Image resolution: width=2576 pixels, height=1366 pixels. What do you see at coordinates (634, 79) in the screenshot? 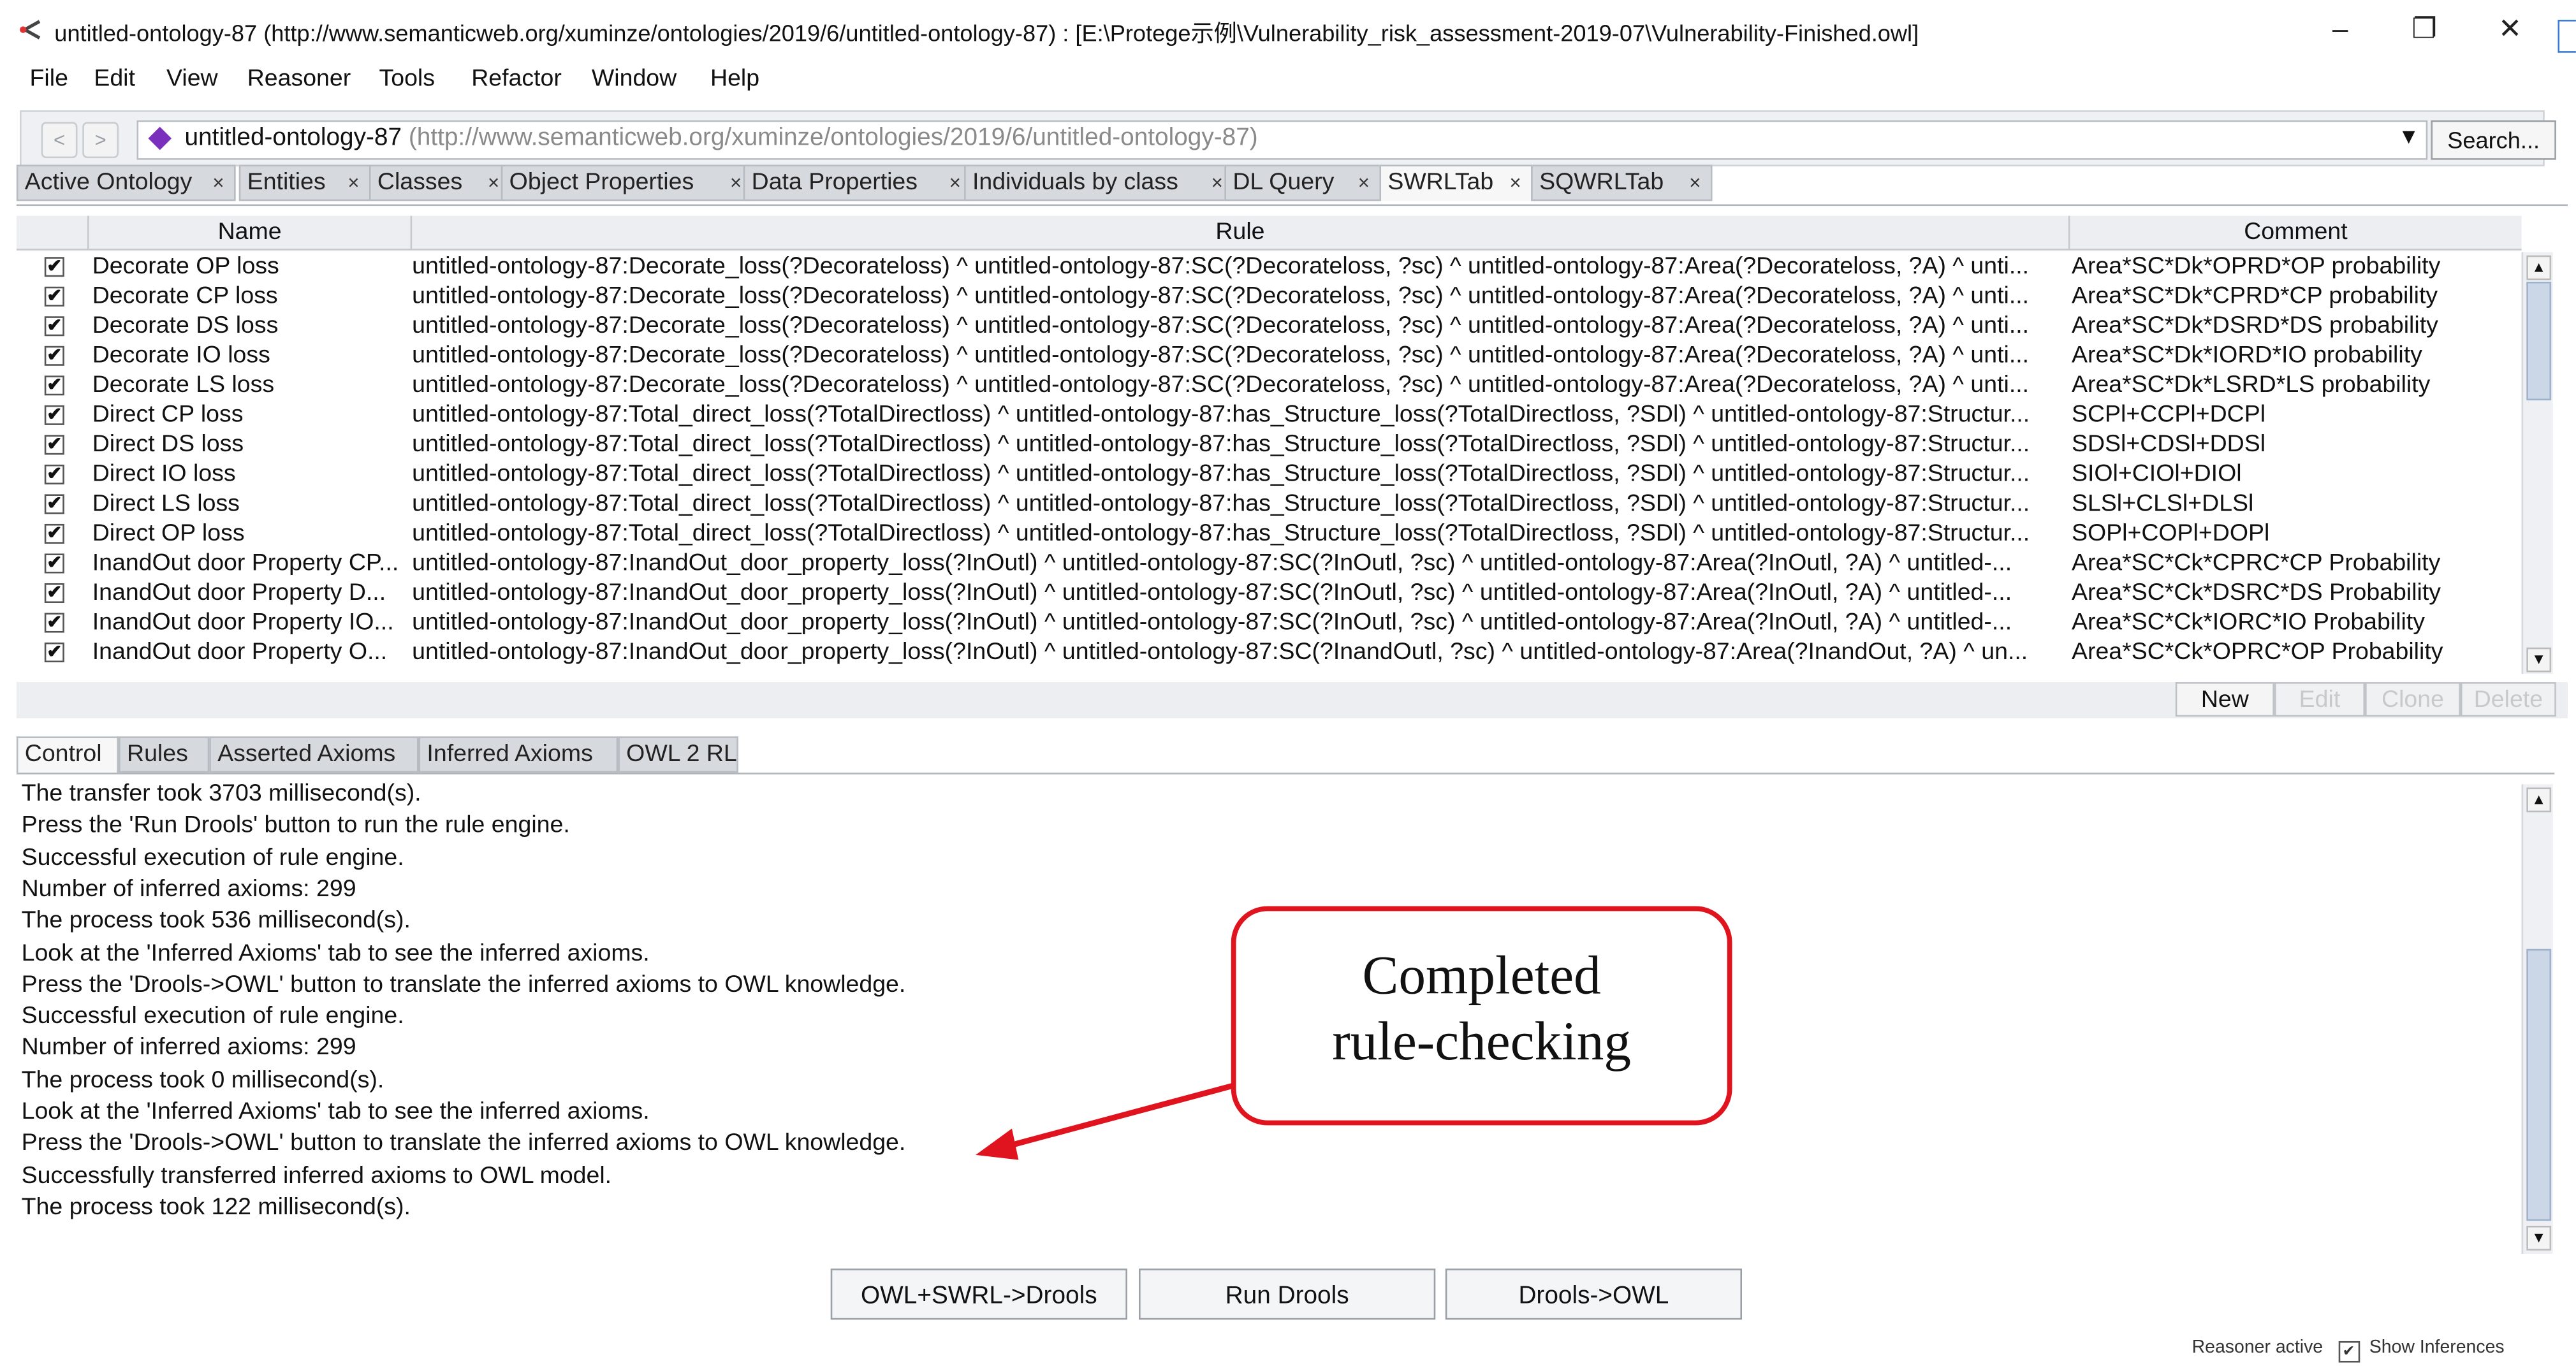
I see `menu-window: Window` at bounding box center [634, 79].